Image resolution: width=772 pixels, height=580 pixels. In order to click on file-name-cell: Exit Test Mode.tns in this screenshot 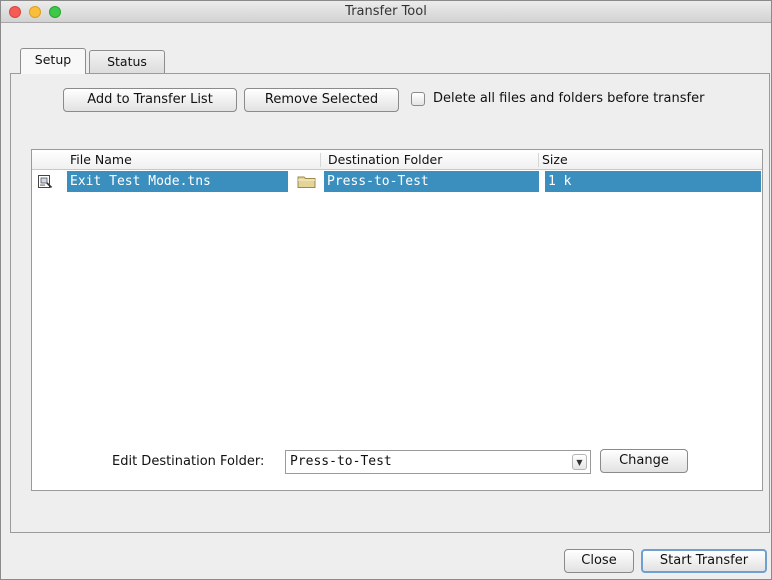, I will do `click(177, 181)`.